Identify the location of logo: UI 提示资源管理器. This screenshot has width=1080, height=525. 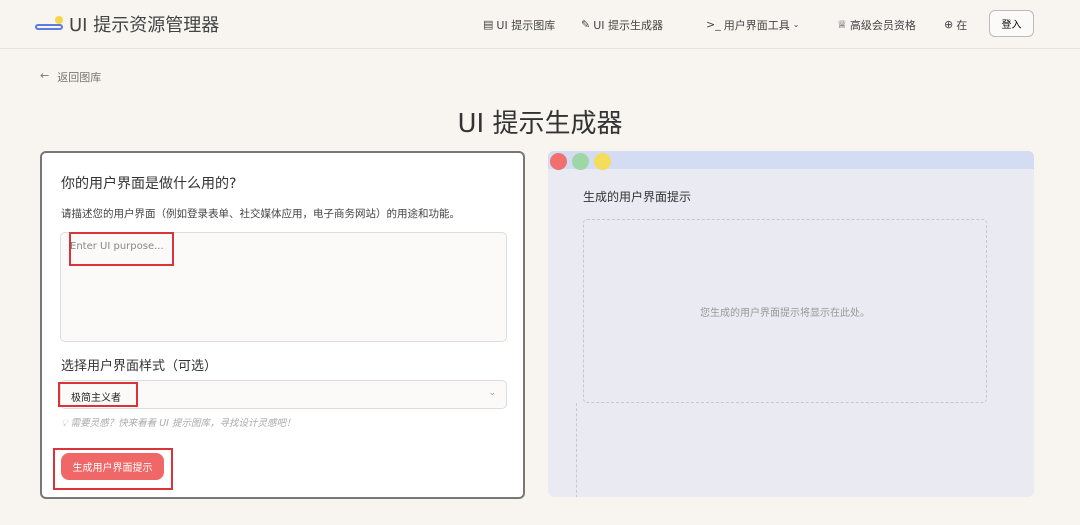
(127, 24).